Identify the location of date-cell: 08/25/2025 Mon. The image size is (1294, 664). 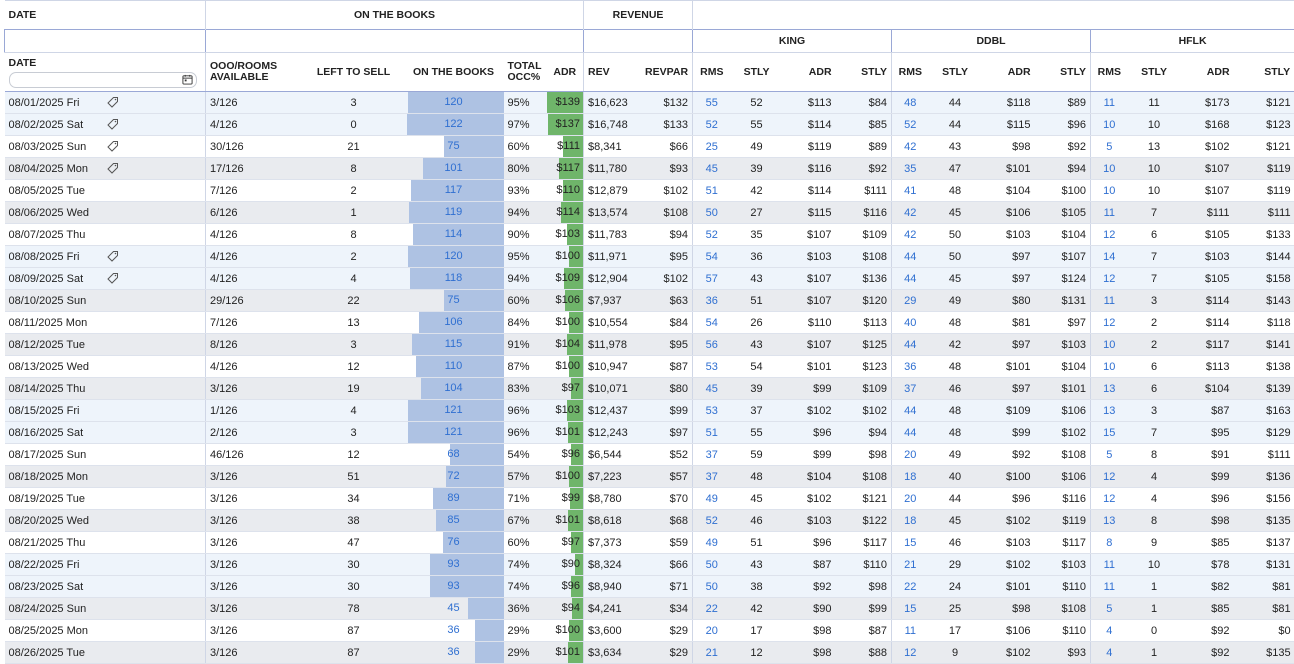
(105, 631).